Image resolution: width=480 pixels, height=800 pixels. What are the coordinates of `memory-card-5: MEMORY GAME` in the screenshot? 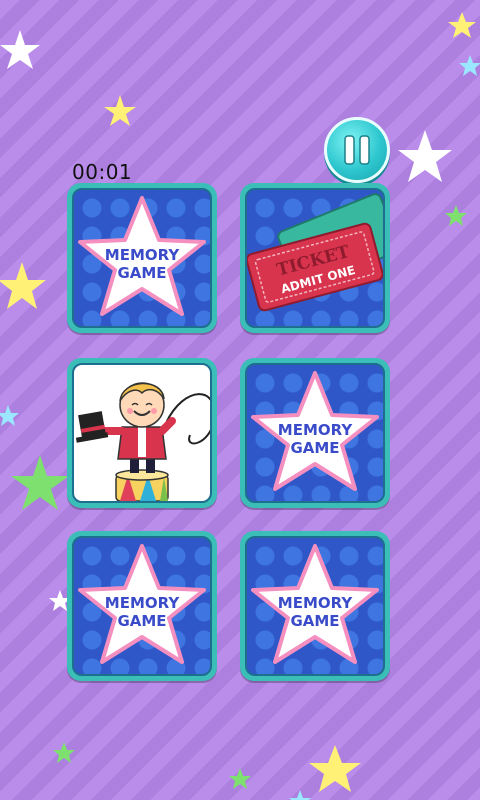 It's located at (142, 606).